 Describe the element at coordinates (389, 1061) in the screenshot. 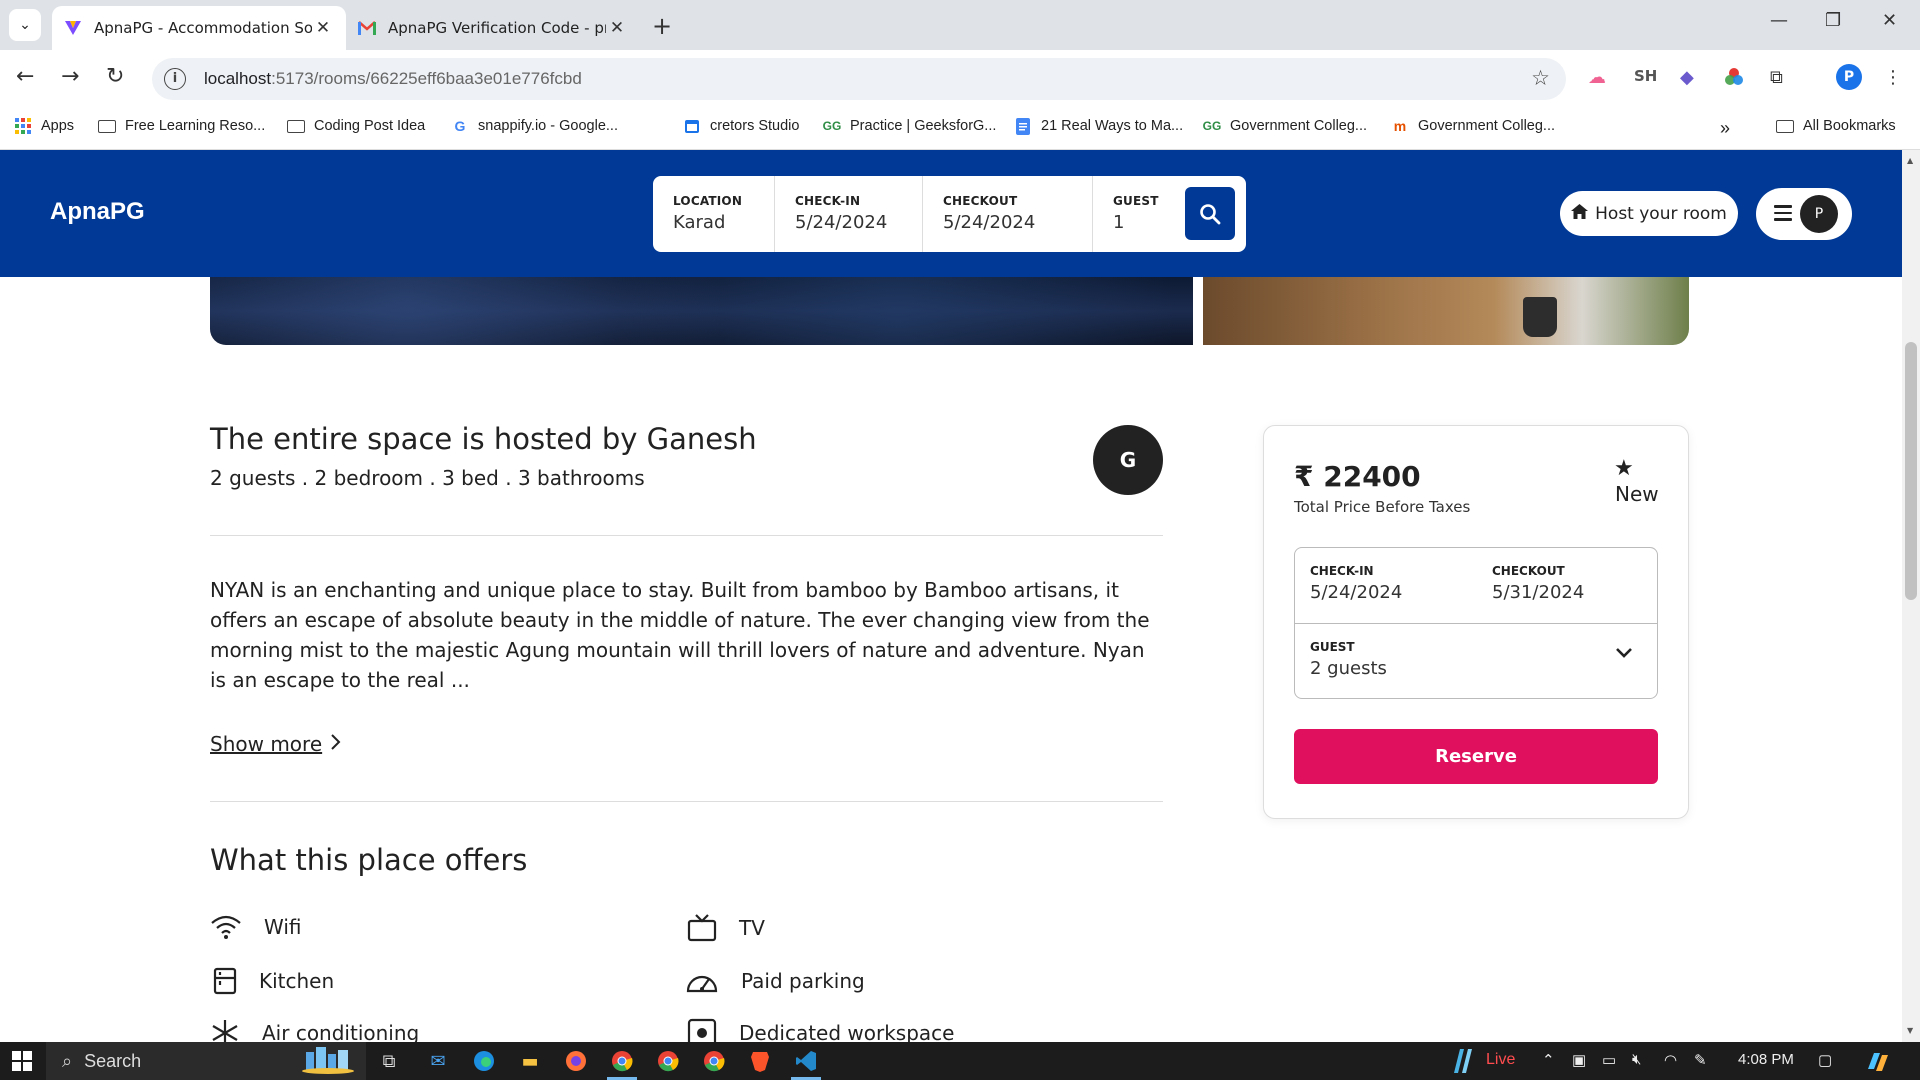

I see `task-view-icon: ⧉` at that location.